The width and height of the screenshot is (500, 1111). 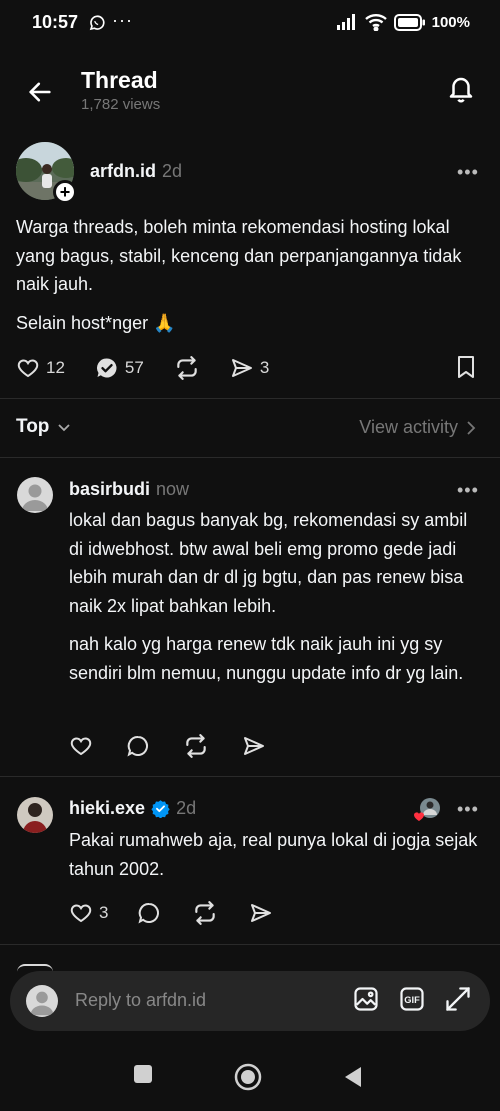 What do you see at coordinates (97, 23) in the screenshot?
I see `whatsapp-icon` at bounding box center [97, 23].